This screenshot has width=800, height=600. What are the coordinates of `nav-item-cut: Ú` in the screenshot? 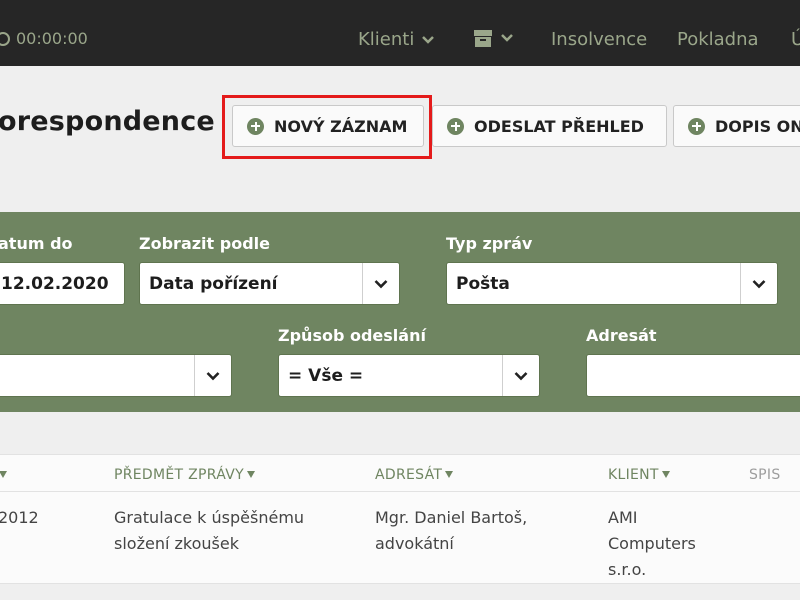 It's located at (795, 39).